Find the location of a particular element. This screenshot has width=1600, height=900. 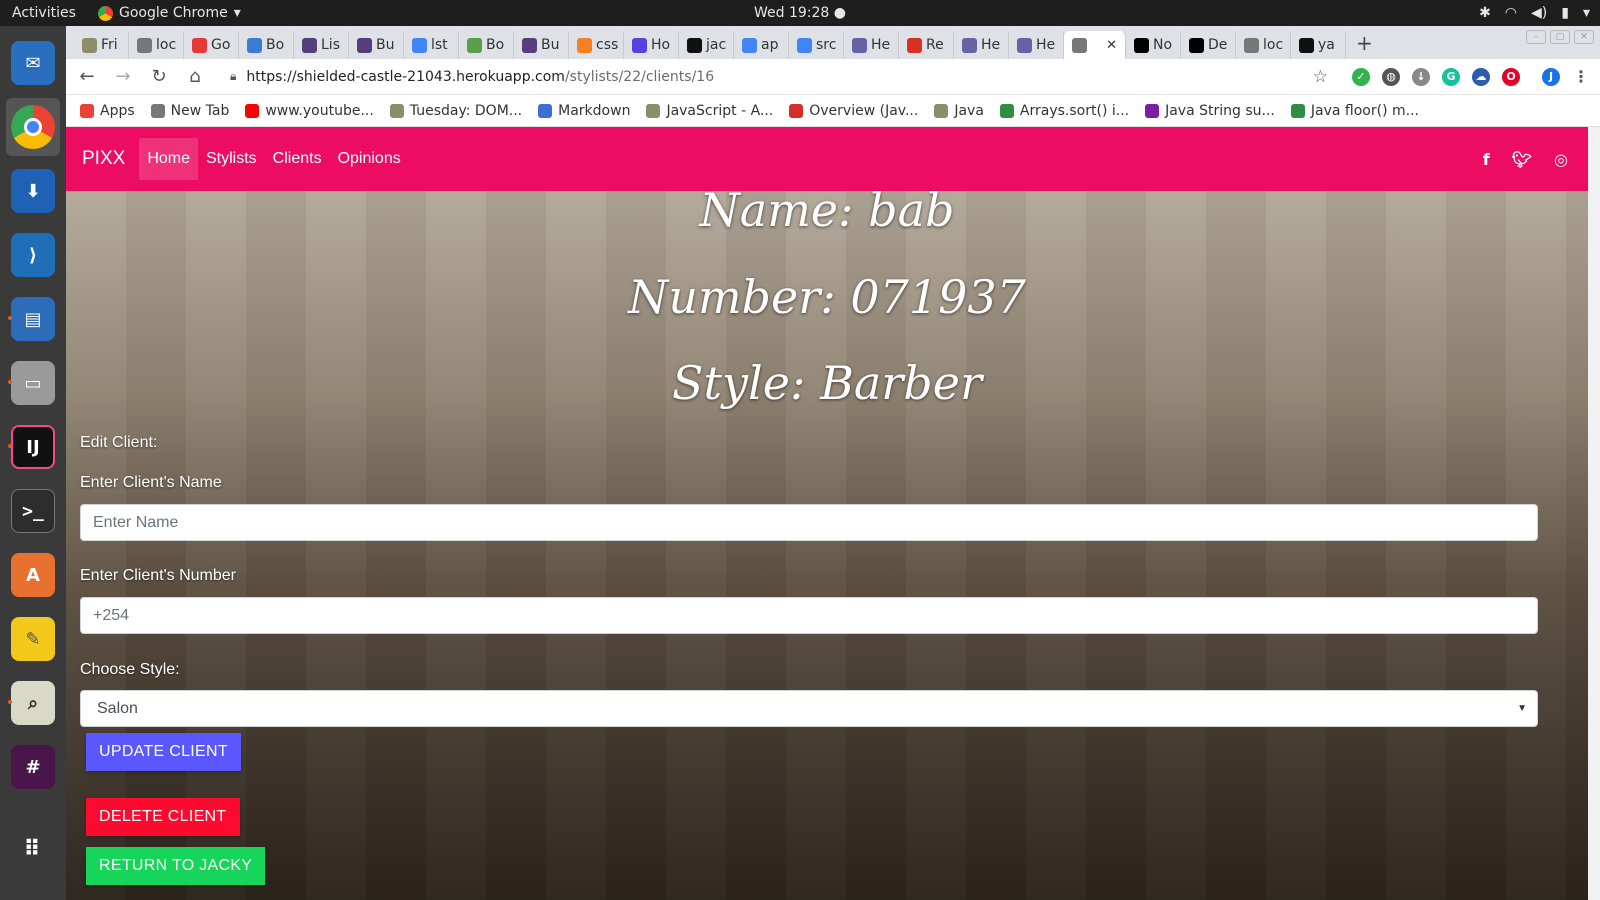

style-select: Salon ▼ is located at coordinates (809, 708).